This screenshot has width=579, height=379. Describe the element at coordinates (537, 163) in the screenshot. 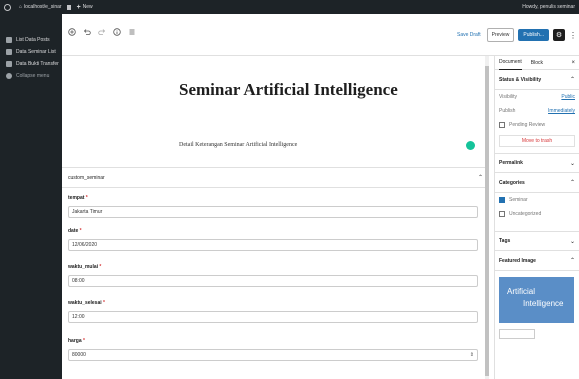

I see `permalink-panel-header: Permalink ⌄` at that location.